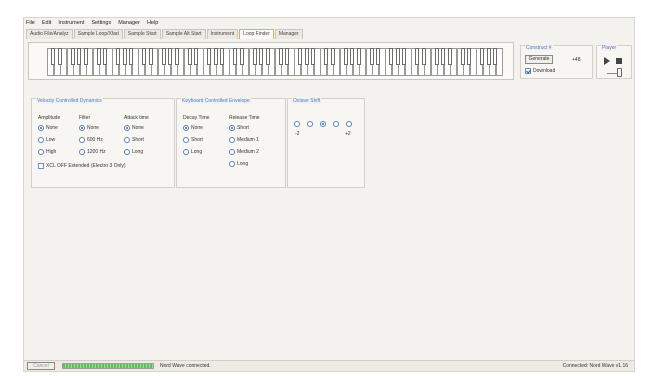 This screenshot has width=649, height=376. I want to click on decay-short-radio, so click(186, 140).